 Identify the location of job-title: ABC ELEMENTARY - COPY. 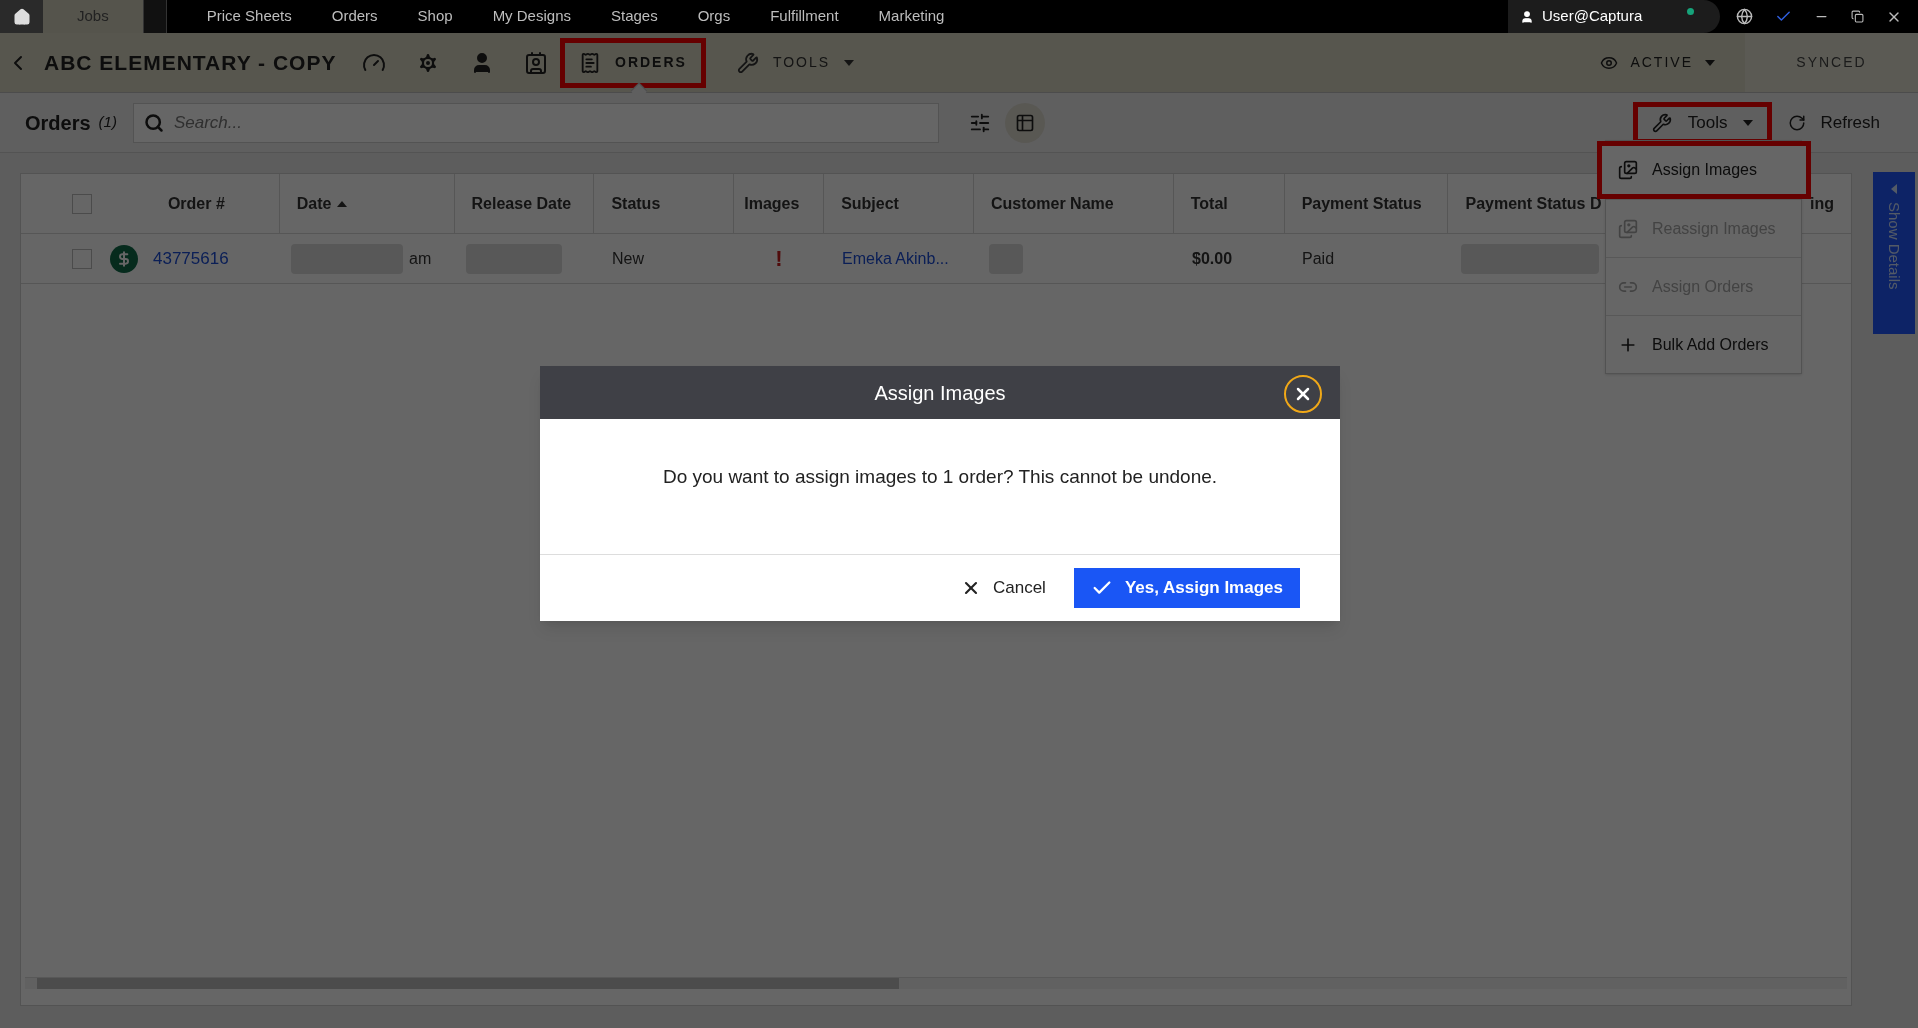
(191, 62).